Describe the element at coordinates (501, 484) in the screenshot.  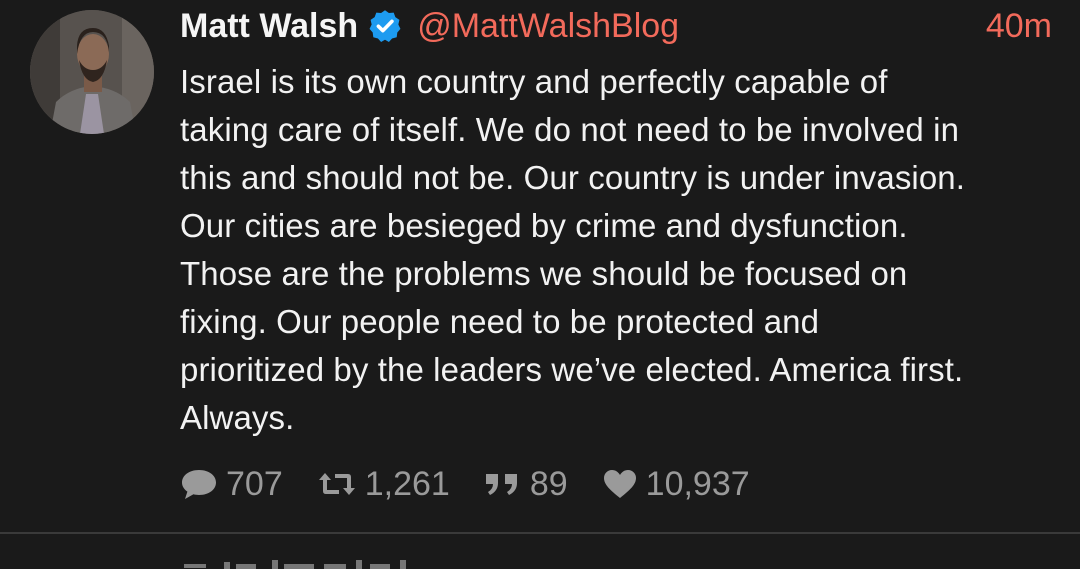
I see `quote-icon` at that location.